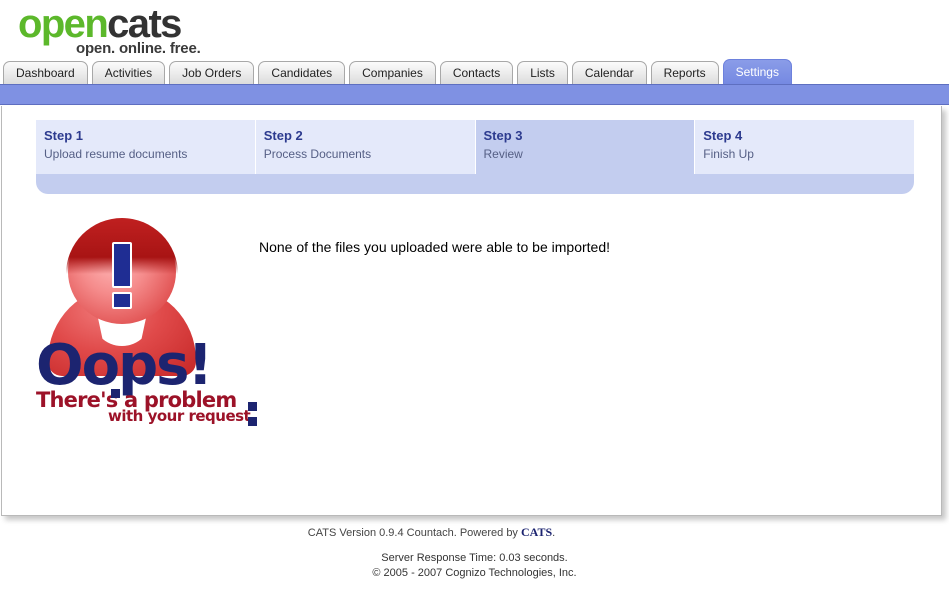 This screenshot has width=949, height=616. Describe the element at coordinates (128, 72) in the screenshot. I see `tab-activities: Activities` at that location.